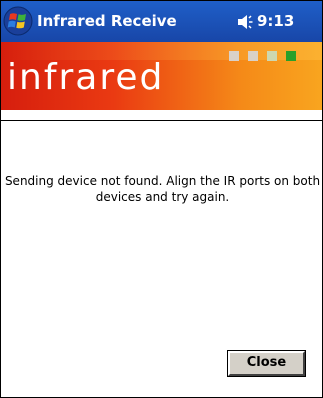 The height and width of the screenshot is (398, 323). What do you see at coordinates (245, 22) in the screenshot?
I see `speaker-icon` at bounding box center [245, 22].